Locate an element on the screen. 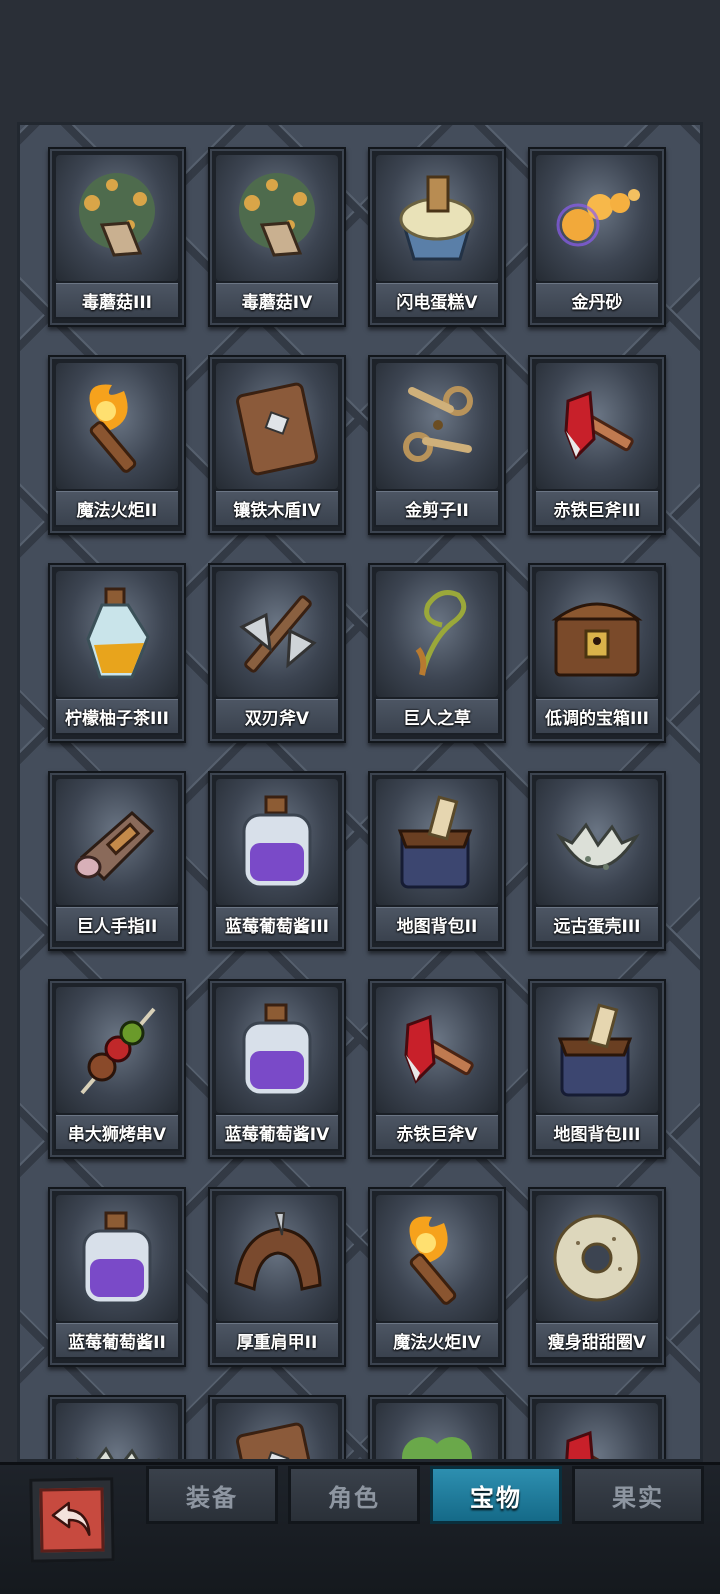 The width and height of the screenshot is (720, 1594). item-card: 魔法火炬II is located at coordinates (117, 445).